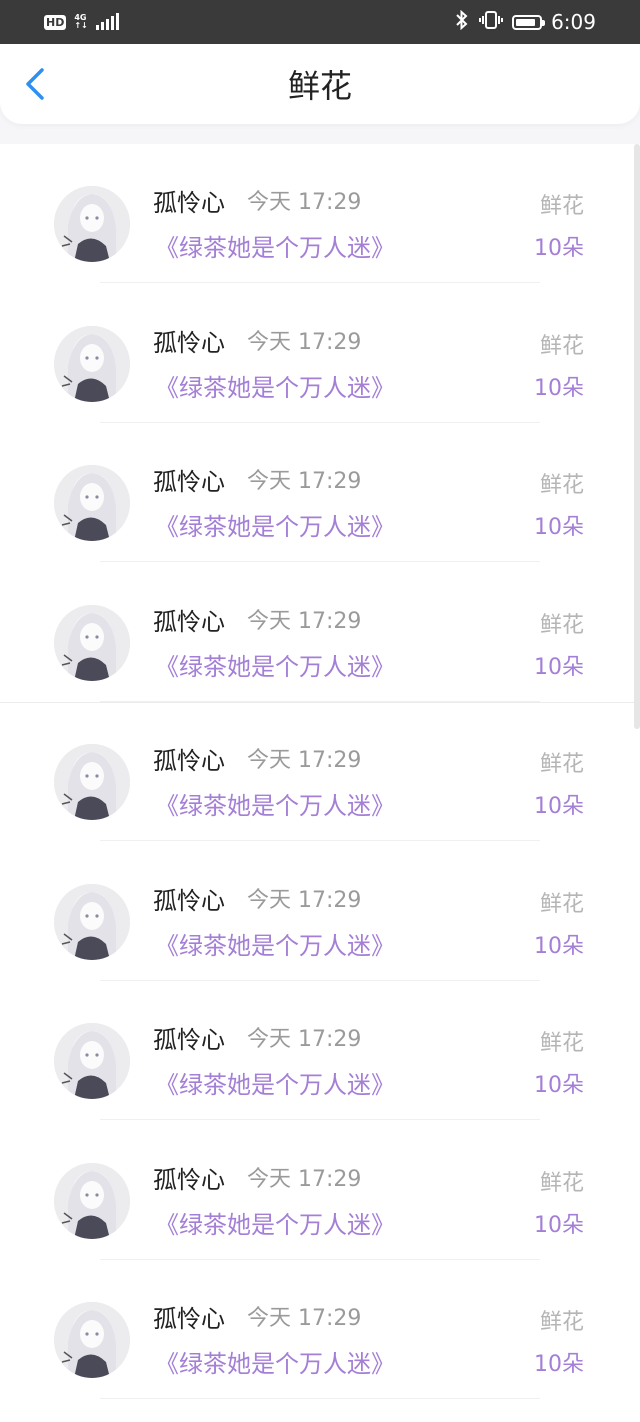  What do you see at coordinates (637, 436) in the screenshot?
I see `scrollbar` at bounding box center [637, 436].